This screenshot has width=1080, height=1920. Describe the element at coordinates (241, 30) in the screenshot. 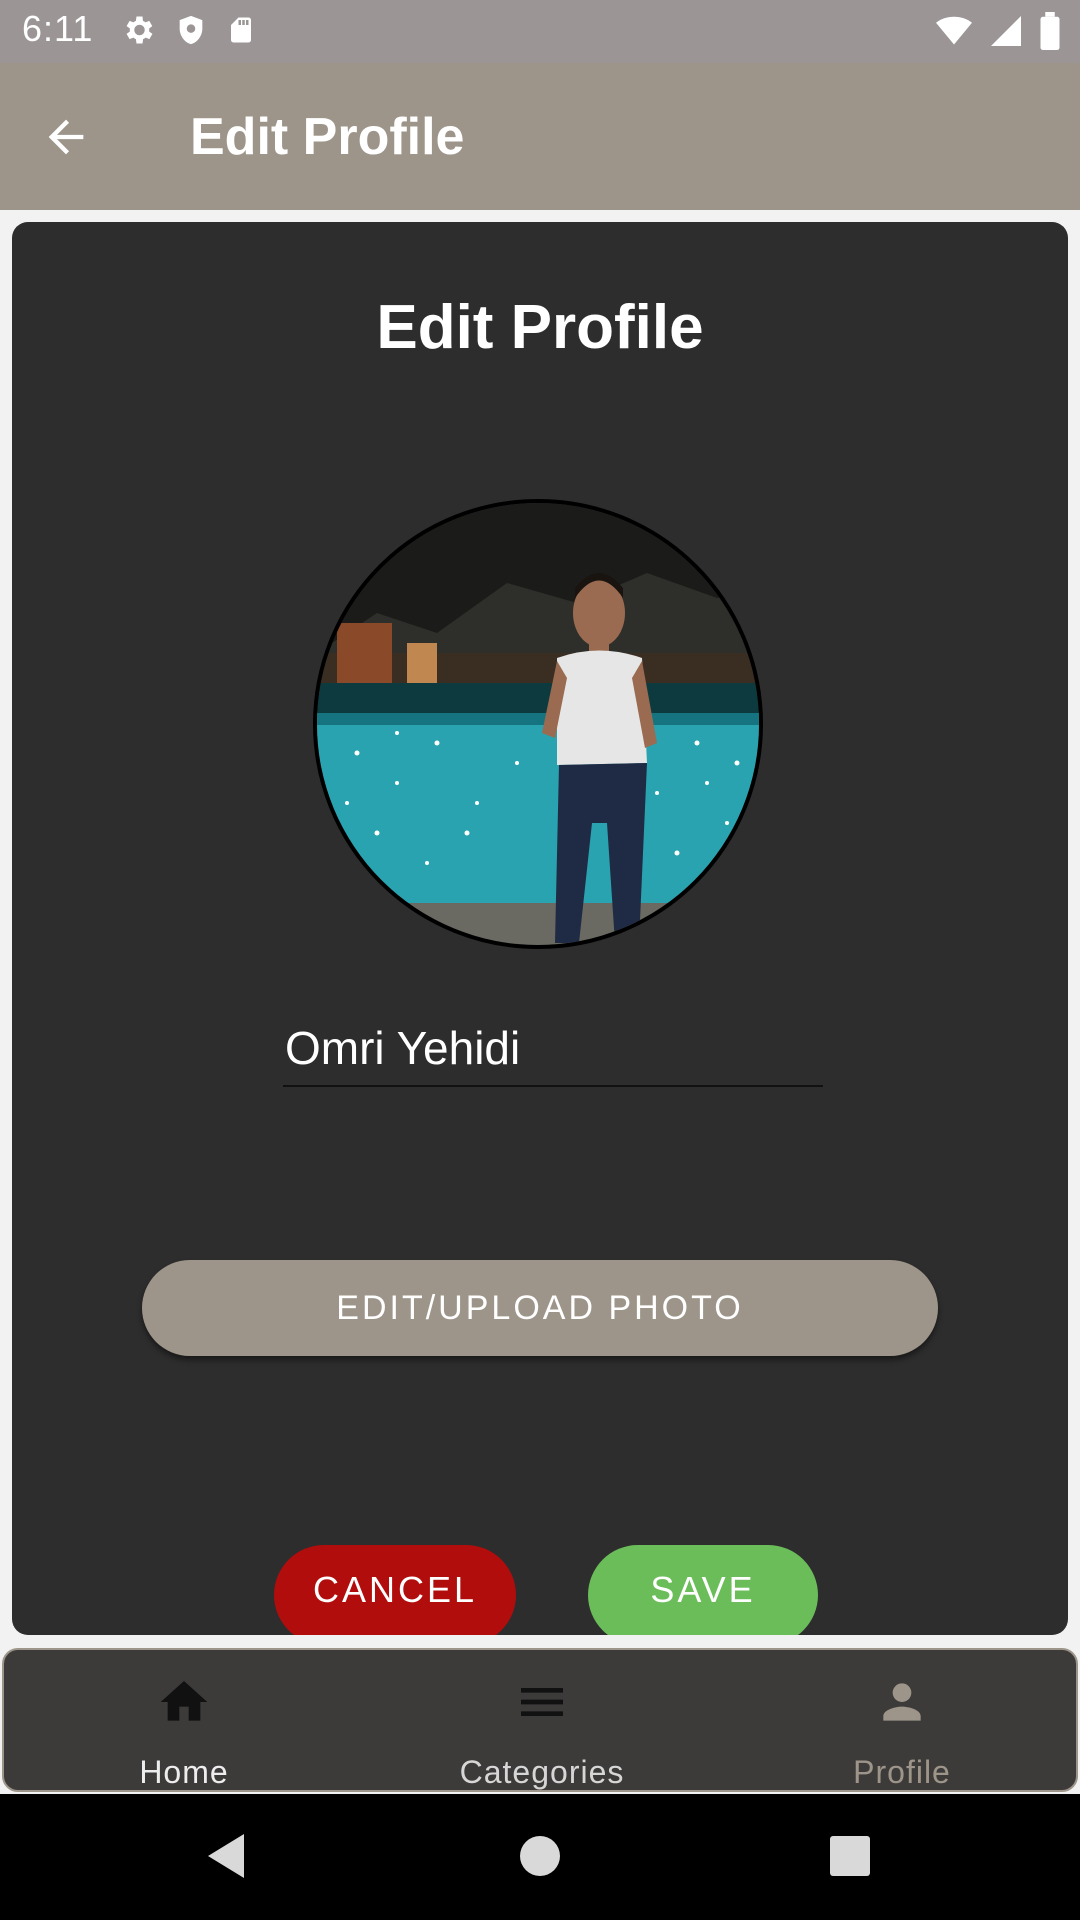

I see `sd-card-icon` at that location.